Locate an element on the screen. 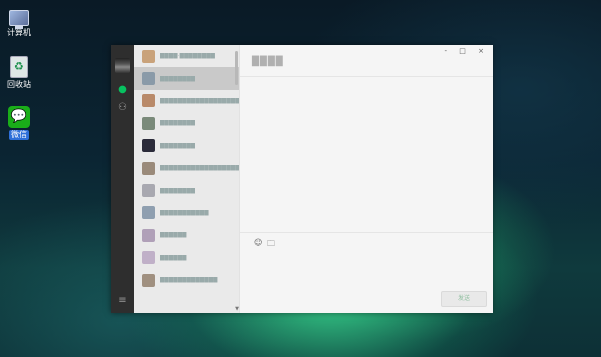  chat-list-item: ████·████████ is located at coordinates (186, 56).